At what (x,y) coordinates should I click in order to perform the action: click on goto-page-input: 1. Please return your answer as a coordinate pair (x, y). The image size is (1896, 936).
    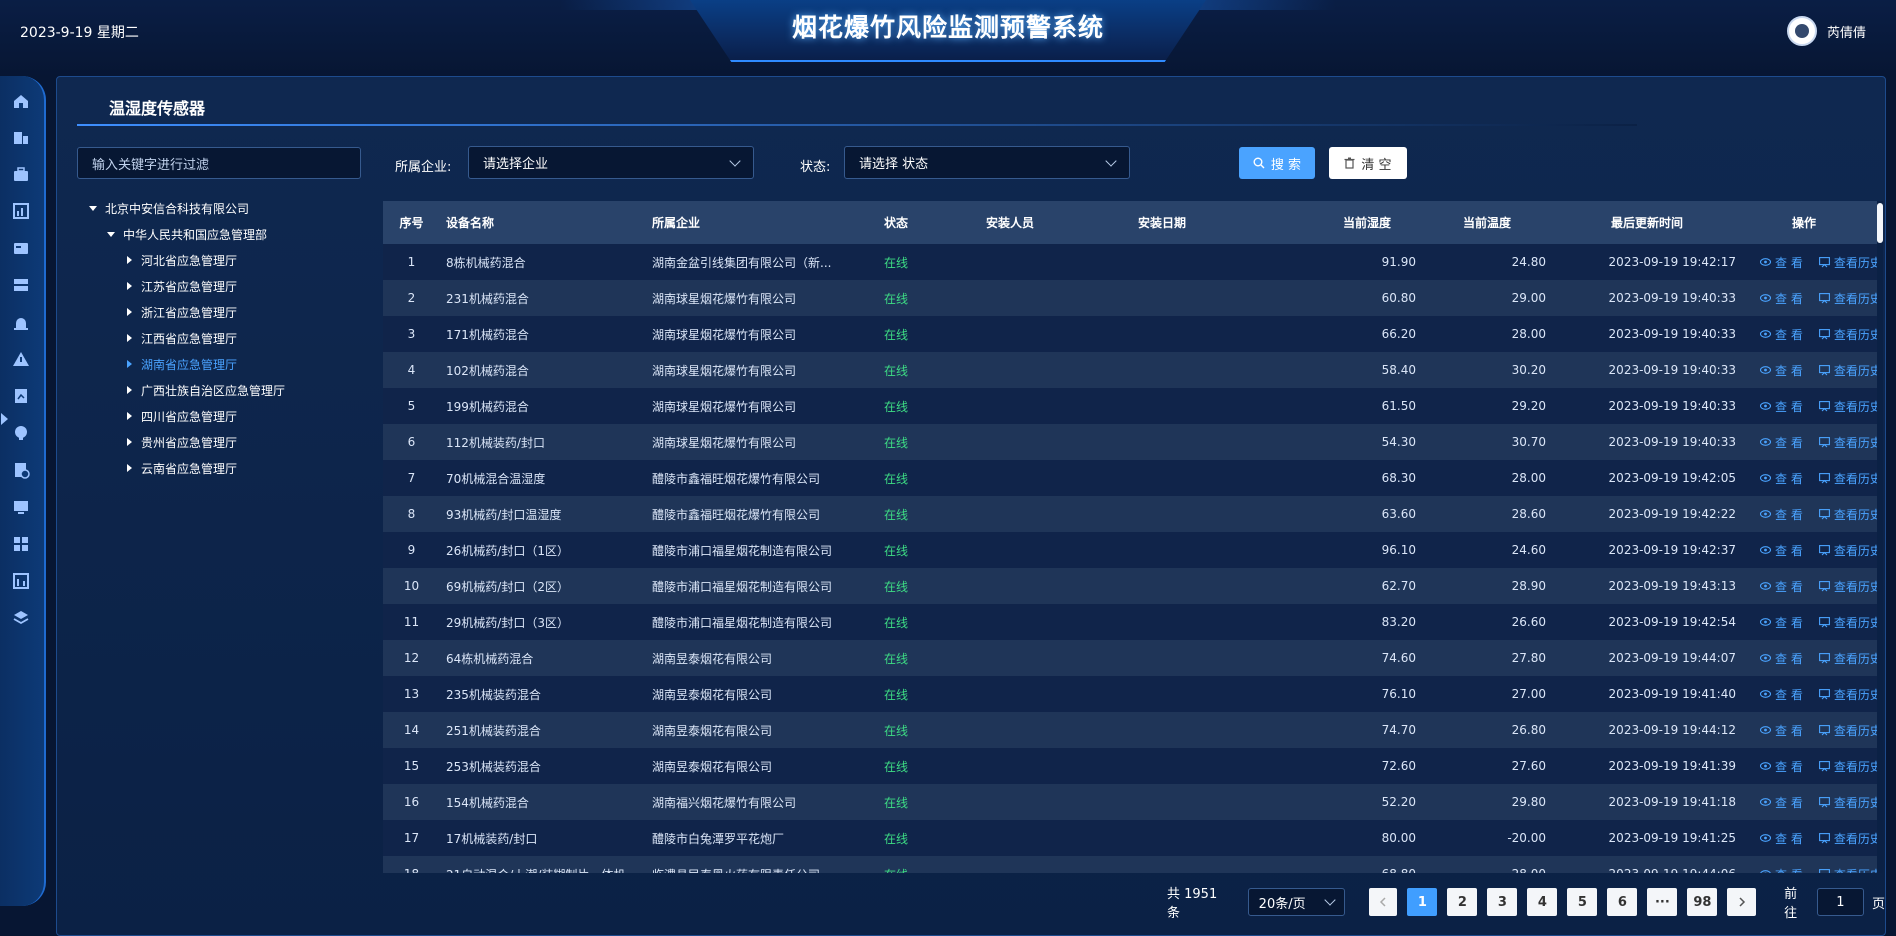
    Looking at the image, I should click on (1840, 902).